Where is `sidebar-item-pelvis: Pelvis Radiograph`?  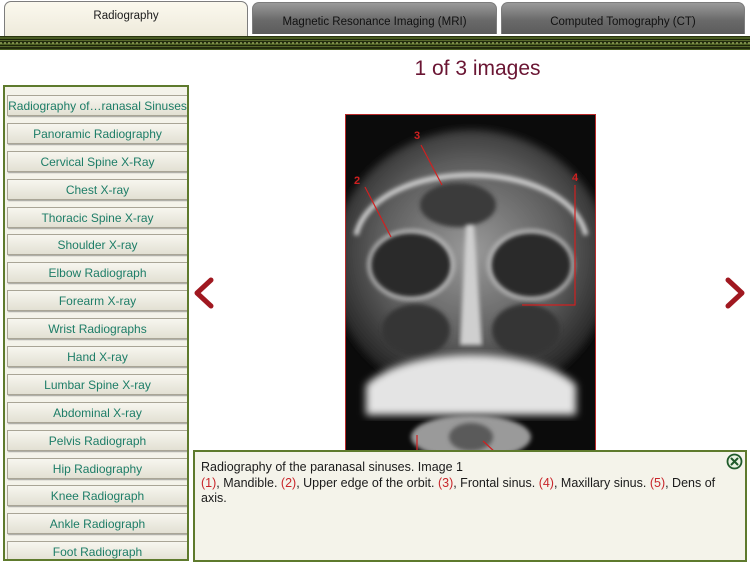 sidebar-item-pelvis: Pelvis Radiograph is located at coordinates (97, 440).